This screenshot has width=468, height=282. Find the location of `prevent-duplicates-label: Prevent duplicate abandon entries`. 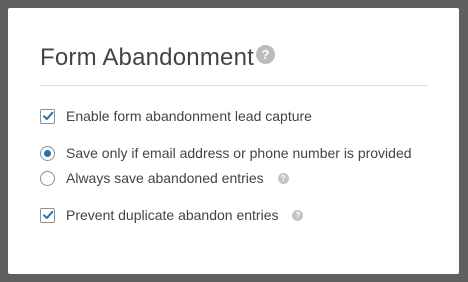

prevent-duplicates-label: Prevent duplicate abandon entries is located at coordinates (172, 215).